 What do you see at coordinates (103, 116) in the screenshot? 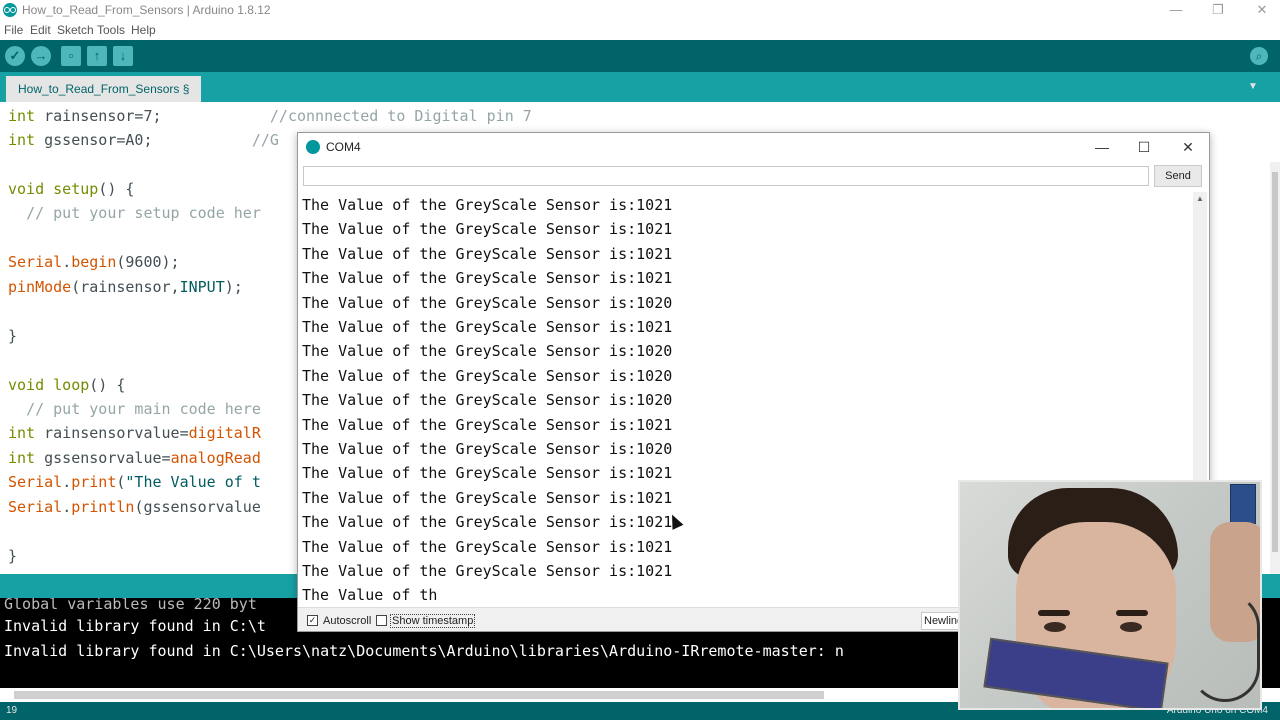
I see `code-text: rainsensor=7;` at bounding box center [103, 116].